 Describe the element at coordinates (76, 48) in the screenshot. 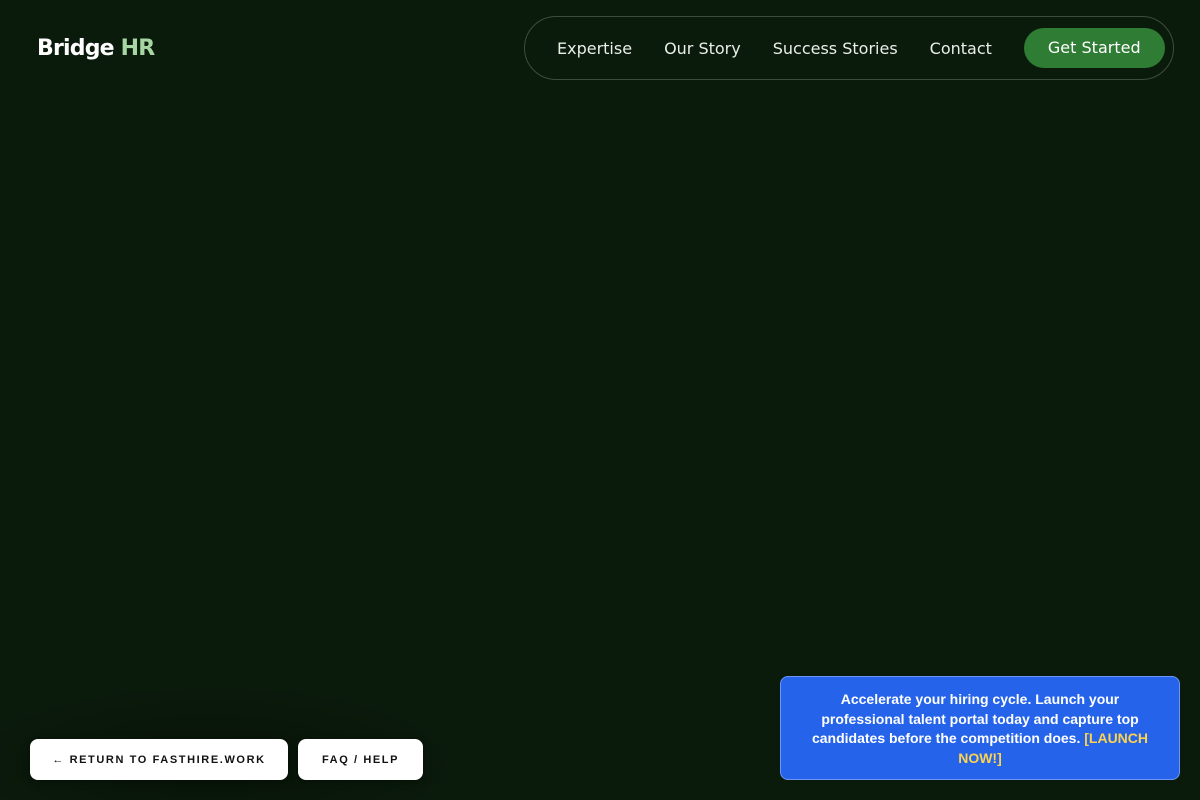

I see `logo-text: Bridge` at that location.